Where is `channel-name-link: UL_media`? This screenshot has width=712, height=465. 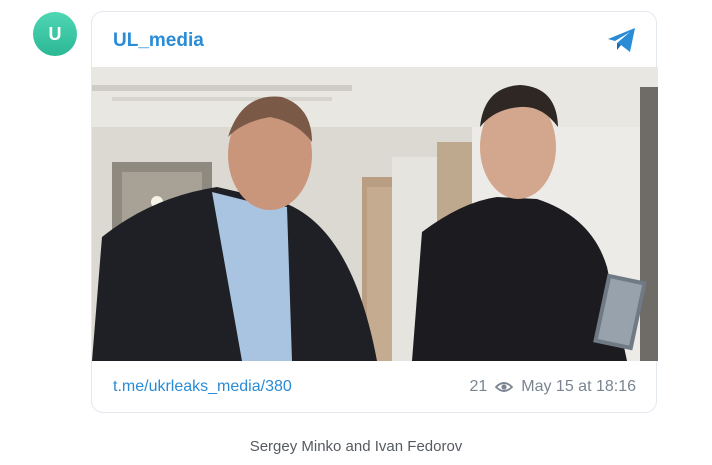 channel-name-link: UL_media is located at coordinates (158, 41).